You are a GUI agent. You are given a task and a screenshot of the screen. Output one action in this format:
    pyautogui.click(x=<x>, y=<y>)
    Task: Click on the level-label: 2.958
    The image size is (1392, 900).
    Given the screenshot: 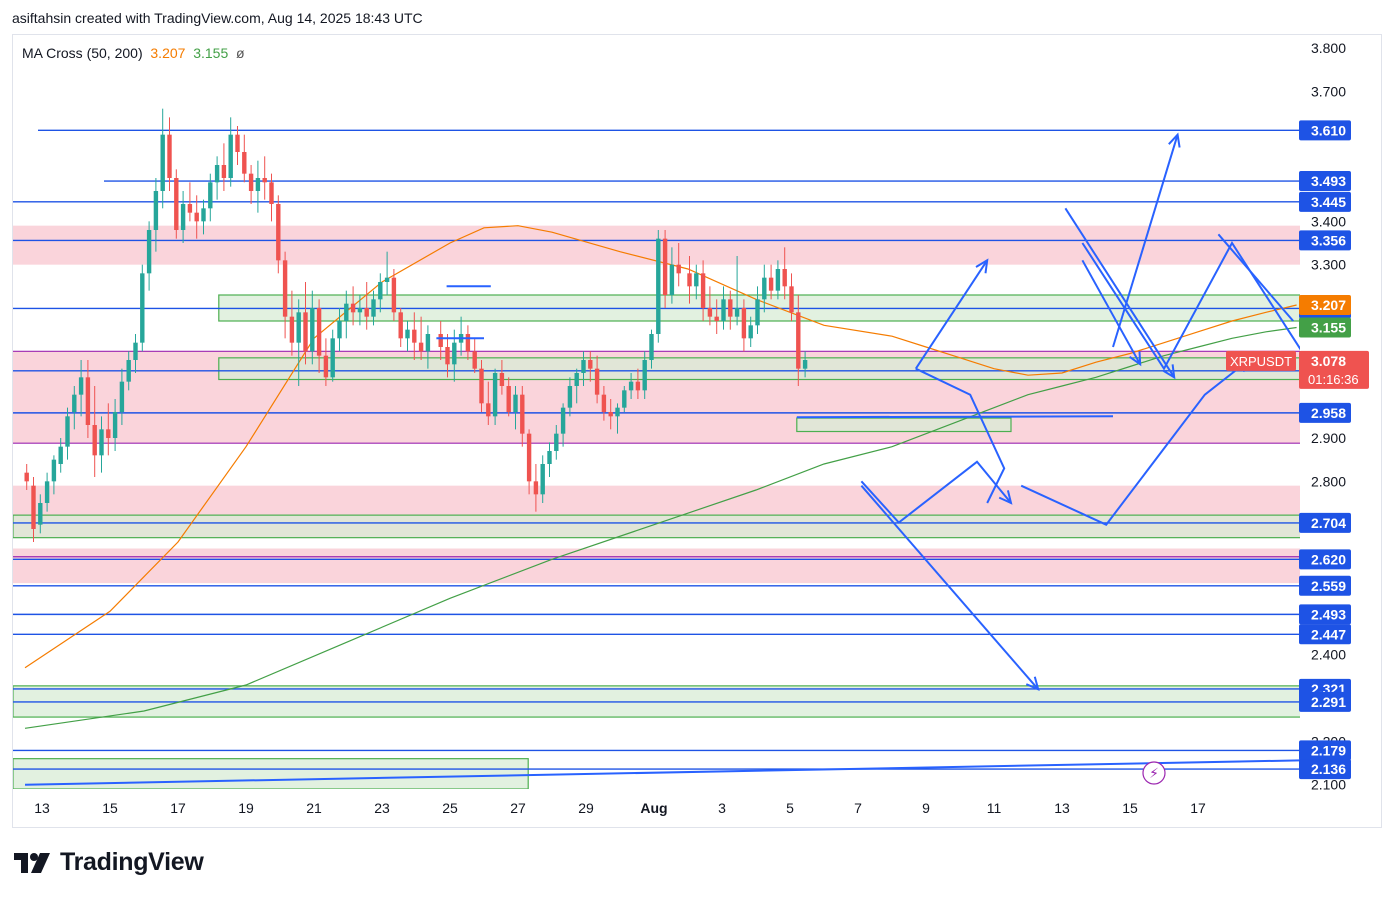 What is the action you would take?
    pyautogui.click(x=1328, y=413)
    